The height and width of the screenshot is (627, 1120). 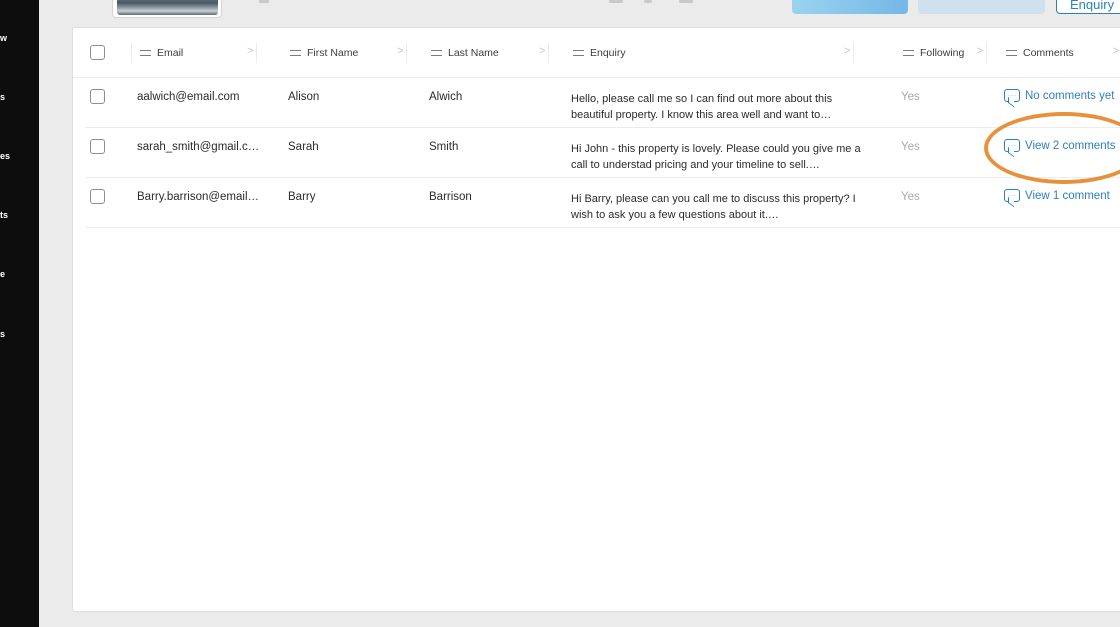 I want to click on first-name-cell: Barry, so click(x=302, y=197).